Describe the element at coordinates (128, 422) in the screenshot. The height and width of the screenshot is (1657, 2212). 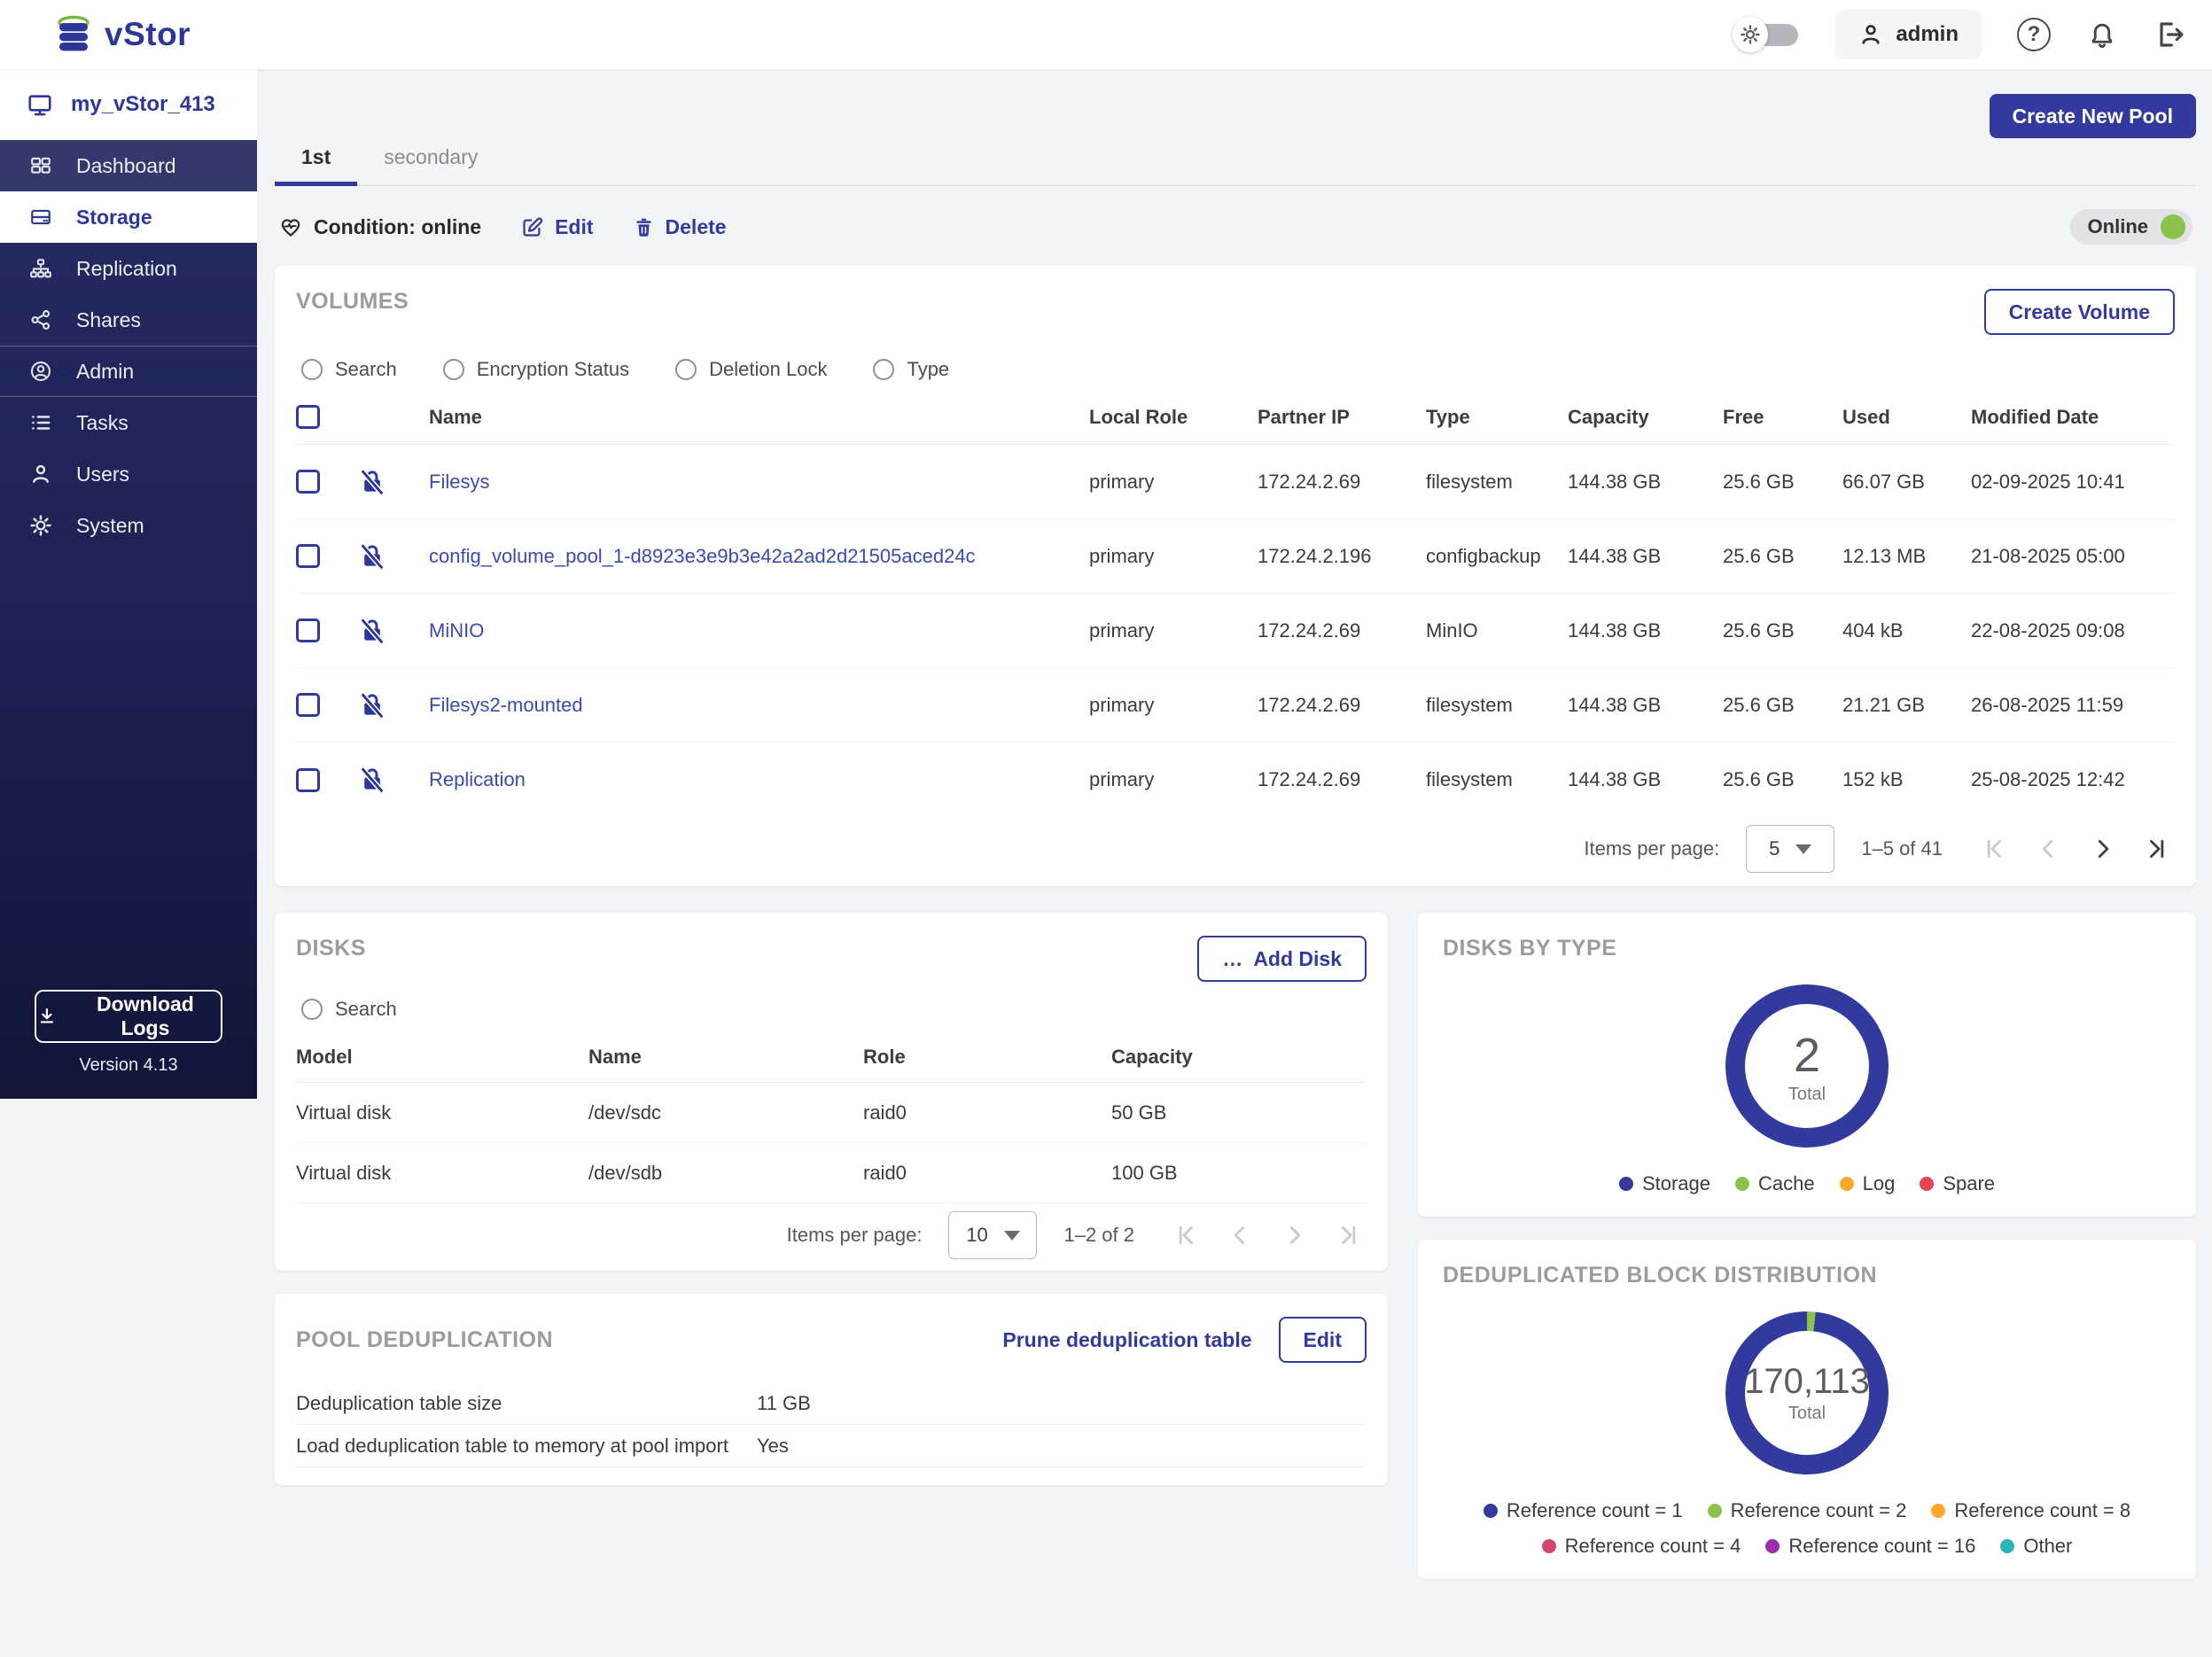
I see `sidebar-item-tasks: Tasks` at that location.